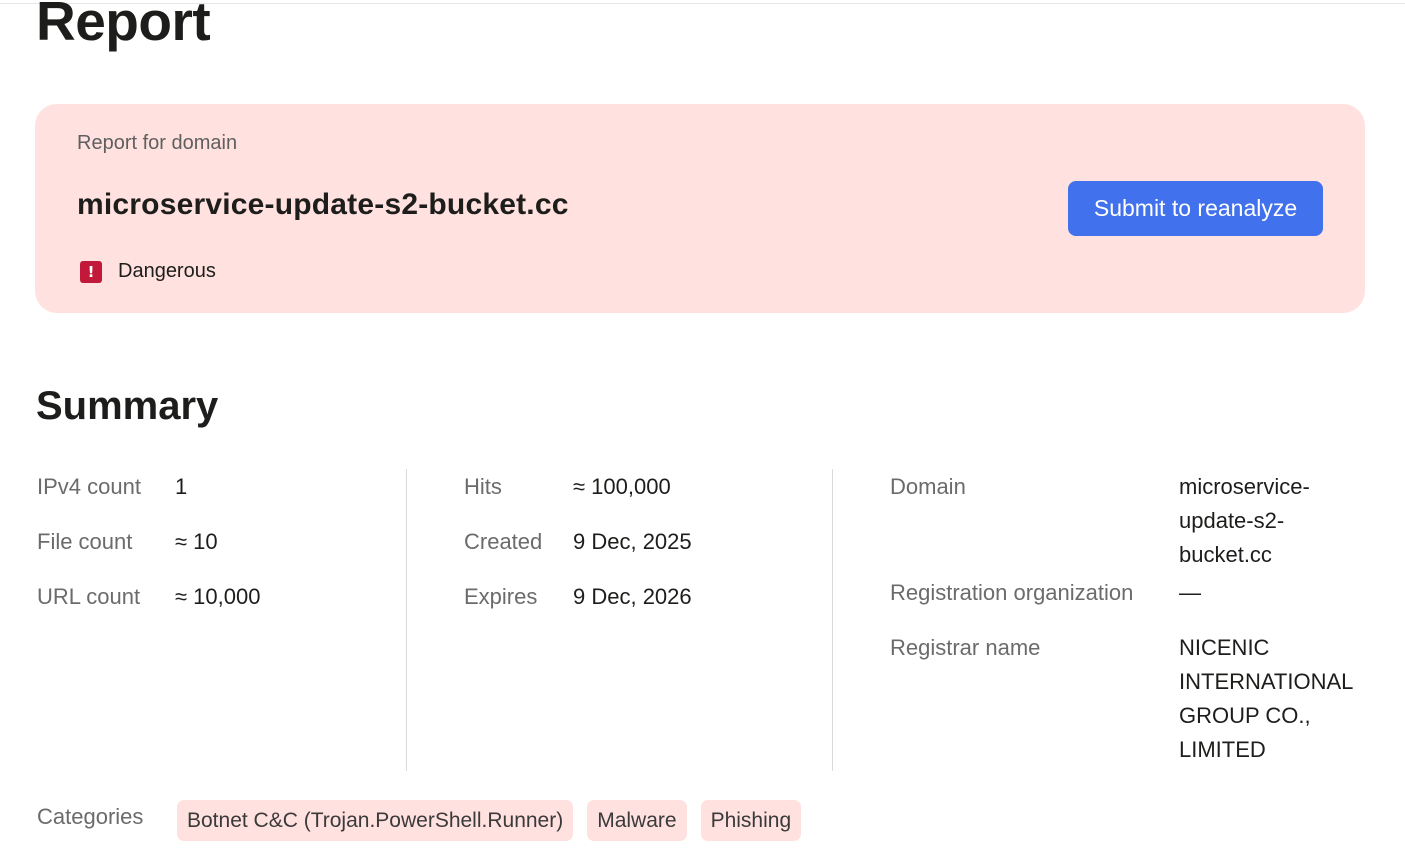 This screenshot has height=851, width=1405. What do you see at coordinates (1195, 208) in the screenshot?
I see `submit-reanalyze-button: Submit to reanalyze` at bounding box center [1195, 208].